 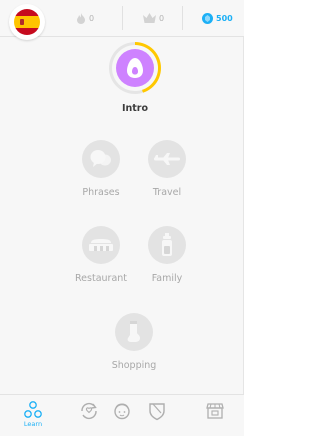 What do you see at coordinates (101, 278) in the screenshot?
I see `skill-label: Restaurant` at bounding box center [101, 278].